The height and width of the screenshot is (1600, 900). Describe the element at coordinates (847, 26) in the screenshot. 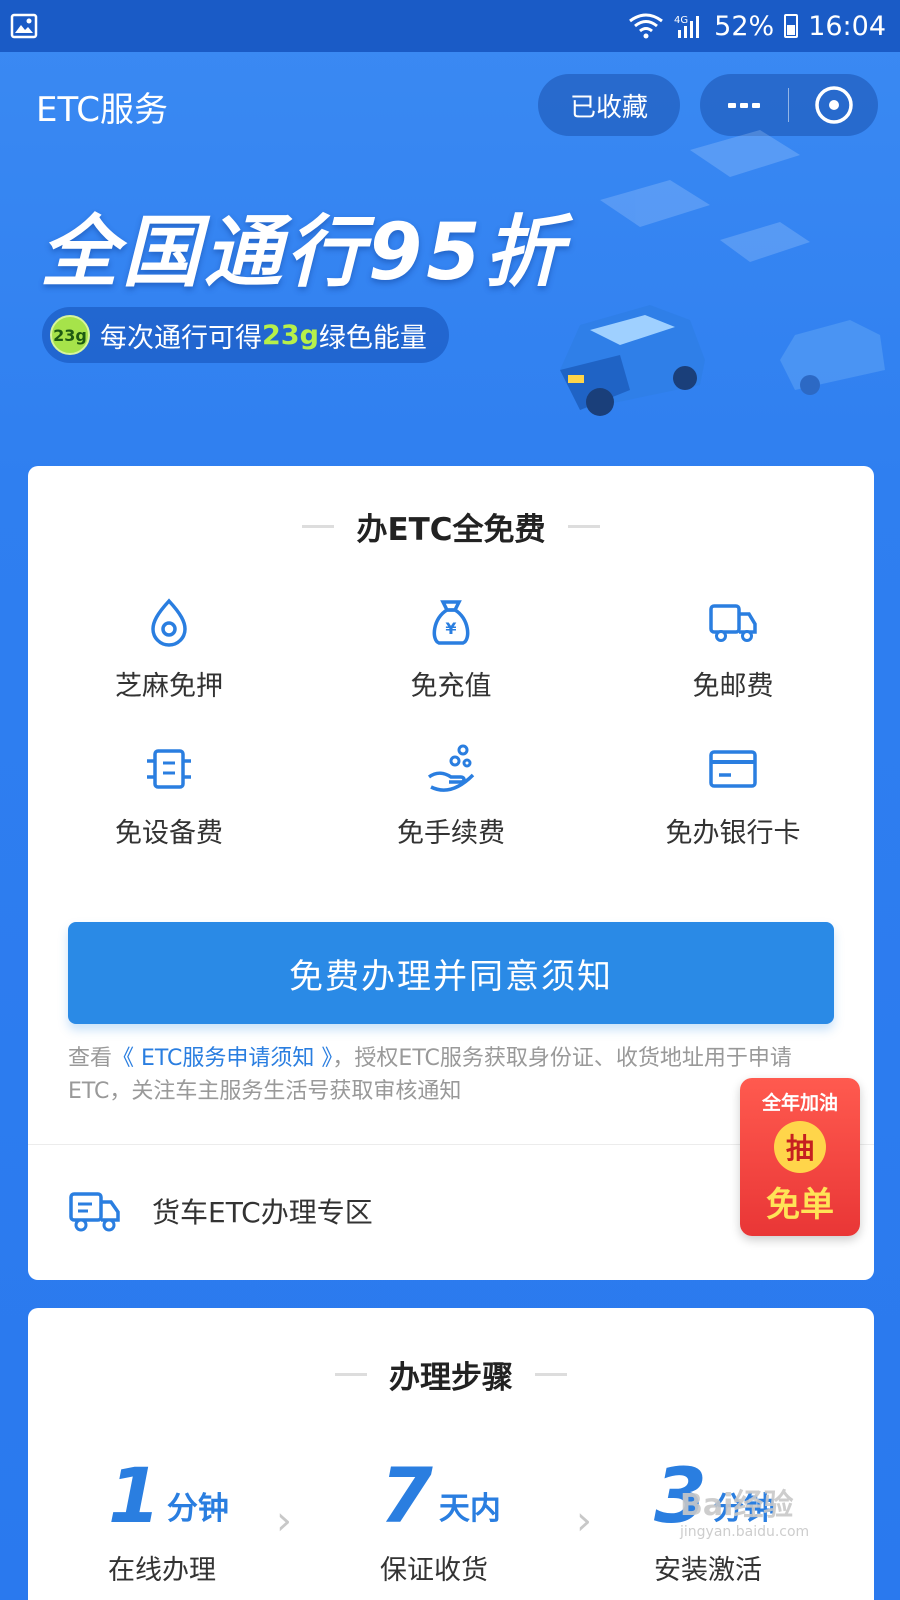

I see `clock: 16:04` at that location.